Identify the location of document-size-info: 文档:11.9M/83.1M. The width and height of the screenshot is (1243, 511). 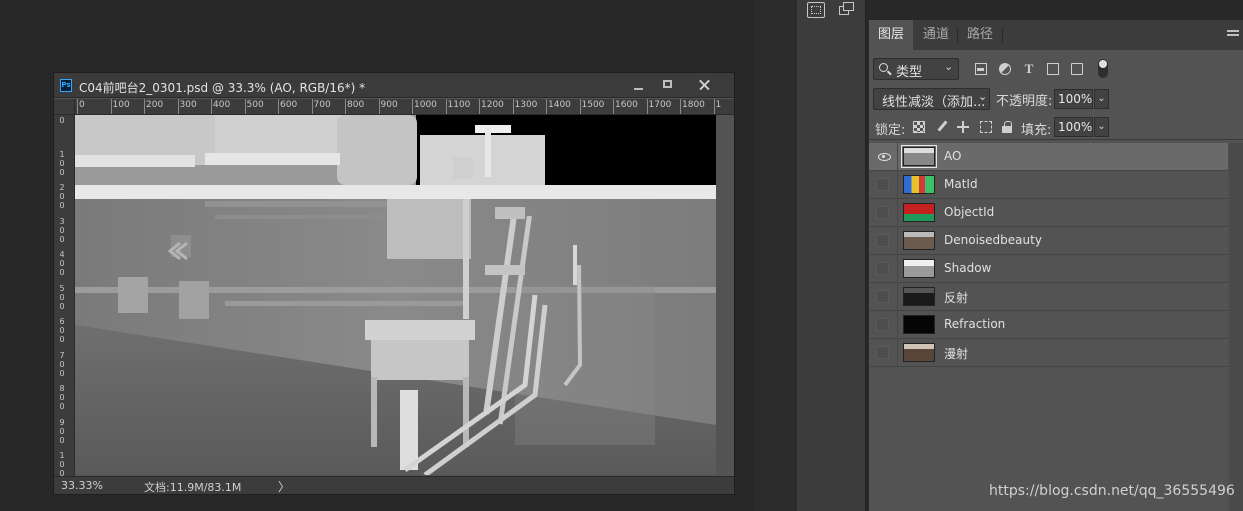
(193, 487).